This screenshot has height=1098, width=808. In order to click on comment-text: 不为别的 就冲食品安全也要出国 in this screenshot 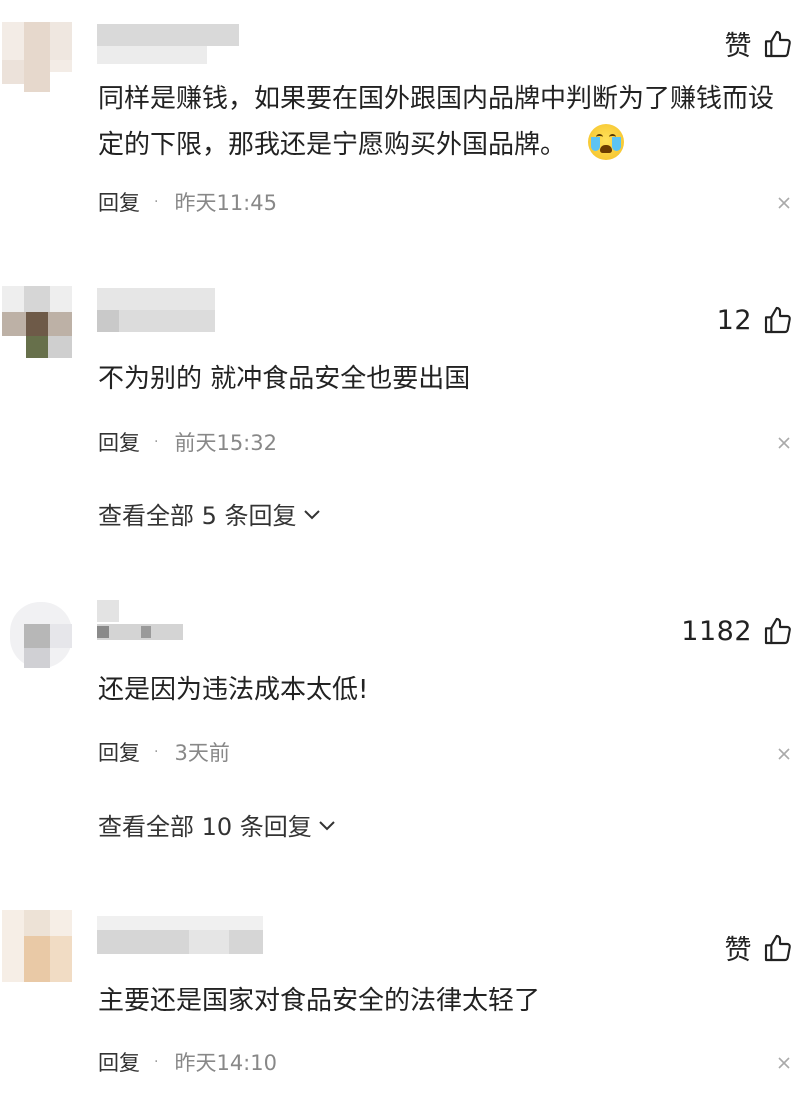, I will do `click(284, 379)`.